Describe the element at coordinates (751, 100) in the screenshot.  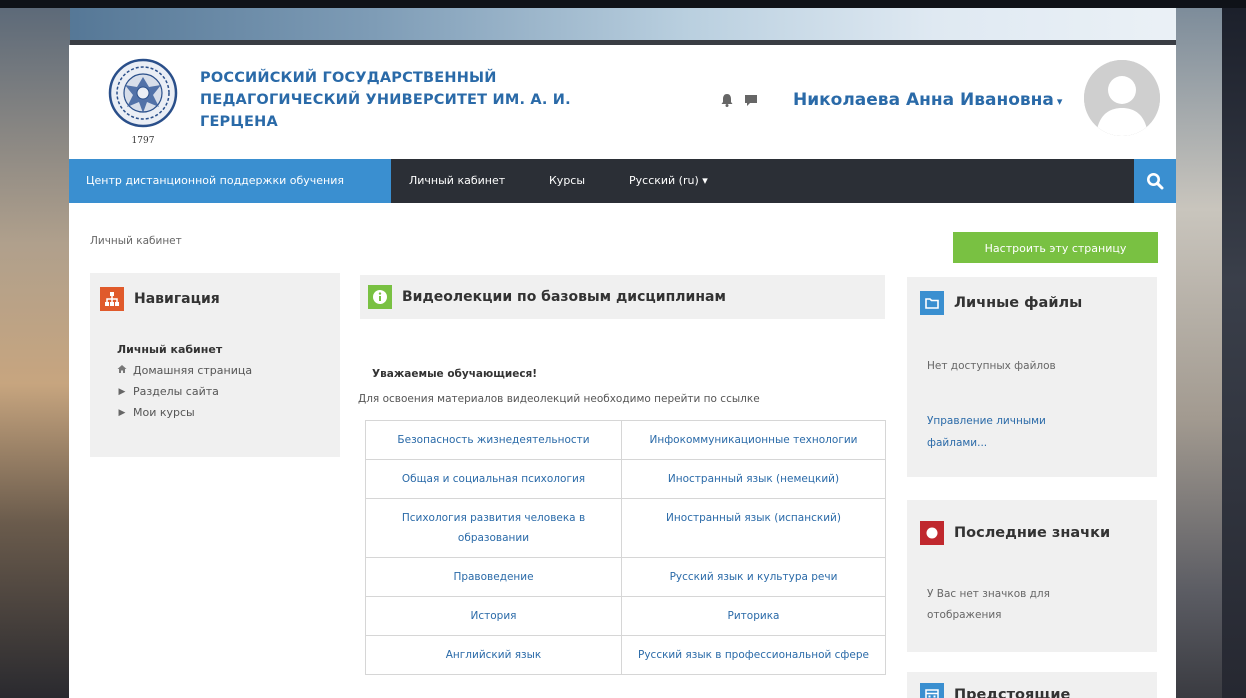
I see `messages-icon` at that location.